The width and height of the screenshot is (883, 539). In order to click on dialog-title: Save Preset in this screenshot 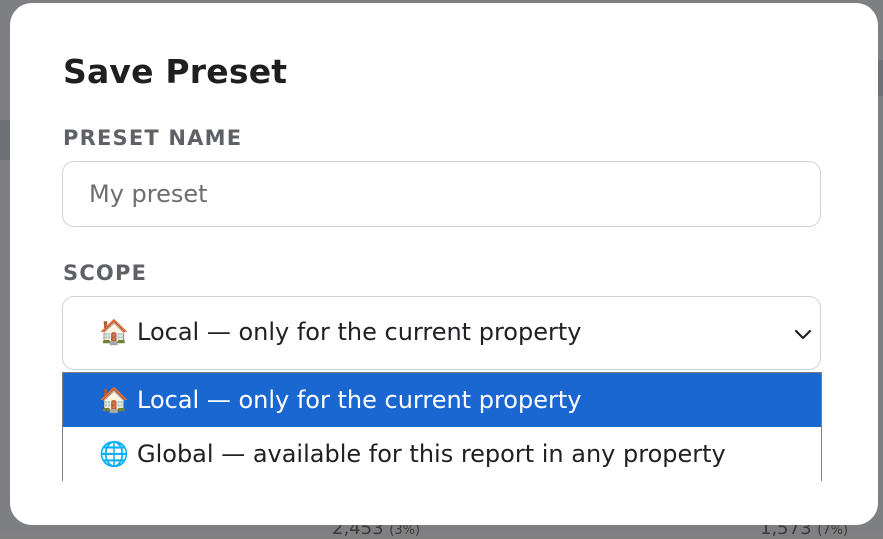, I will do `click(175, 71)`.